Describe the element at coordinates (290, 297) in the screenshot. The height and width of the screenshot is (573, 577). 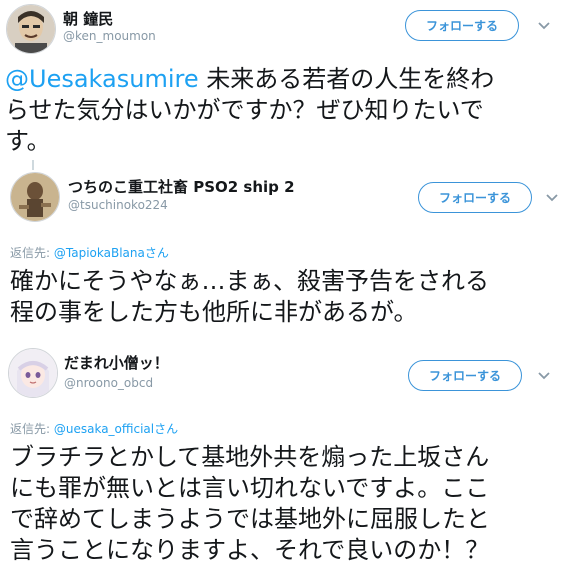
I see `tweet-text: 確かにそうやなぁ…まぁ、殺害予告をされる 程の事をした方も他所に非があるが。` at that location.